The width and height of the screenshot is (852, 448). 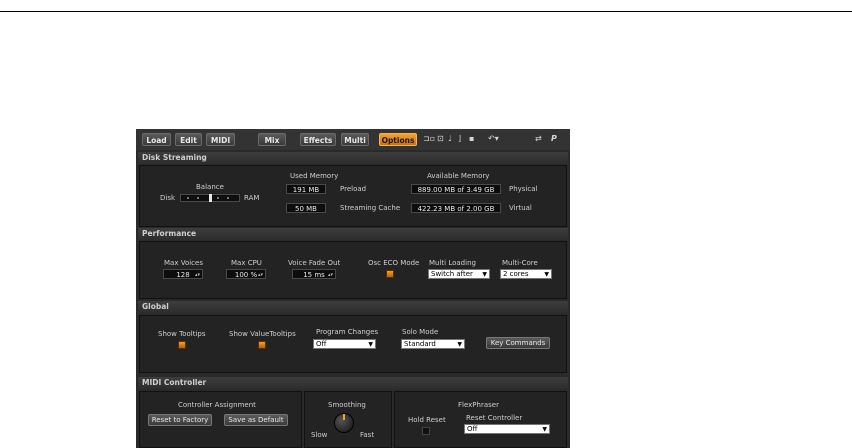 I want to click on preload-label: Preload, so click(x=353, y=189).